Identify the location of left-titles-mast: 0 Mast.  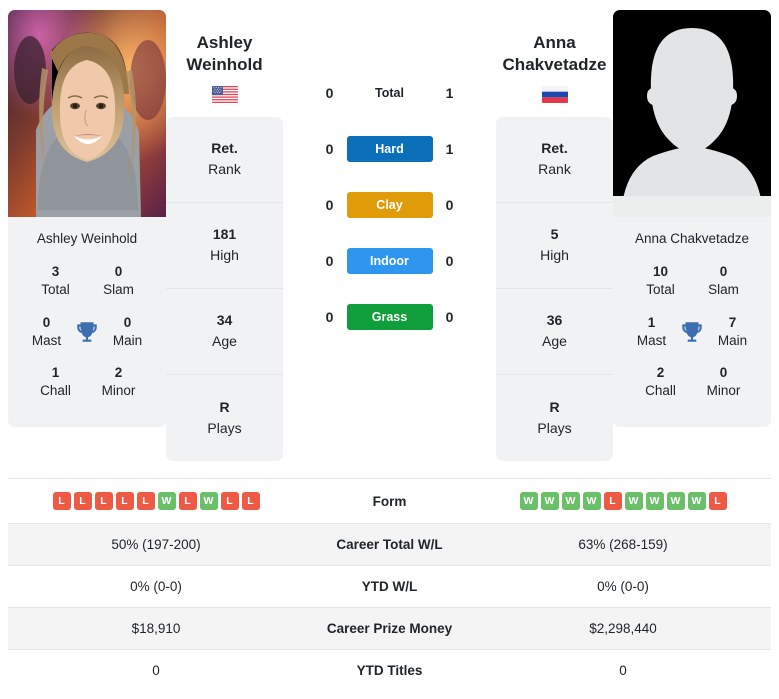
(46, 332).